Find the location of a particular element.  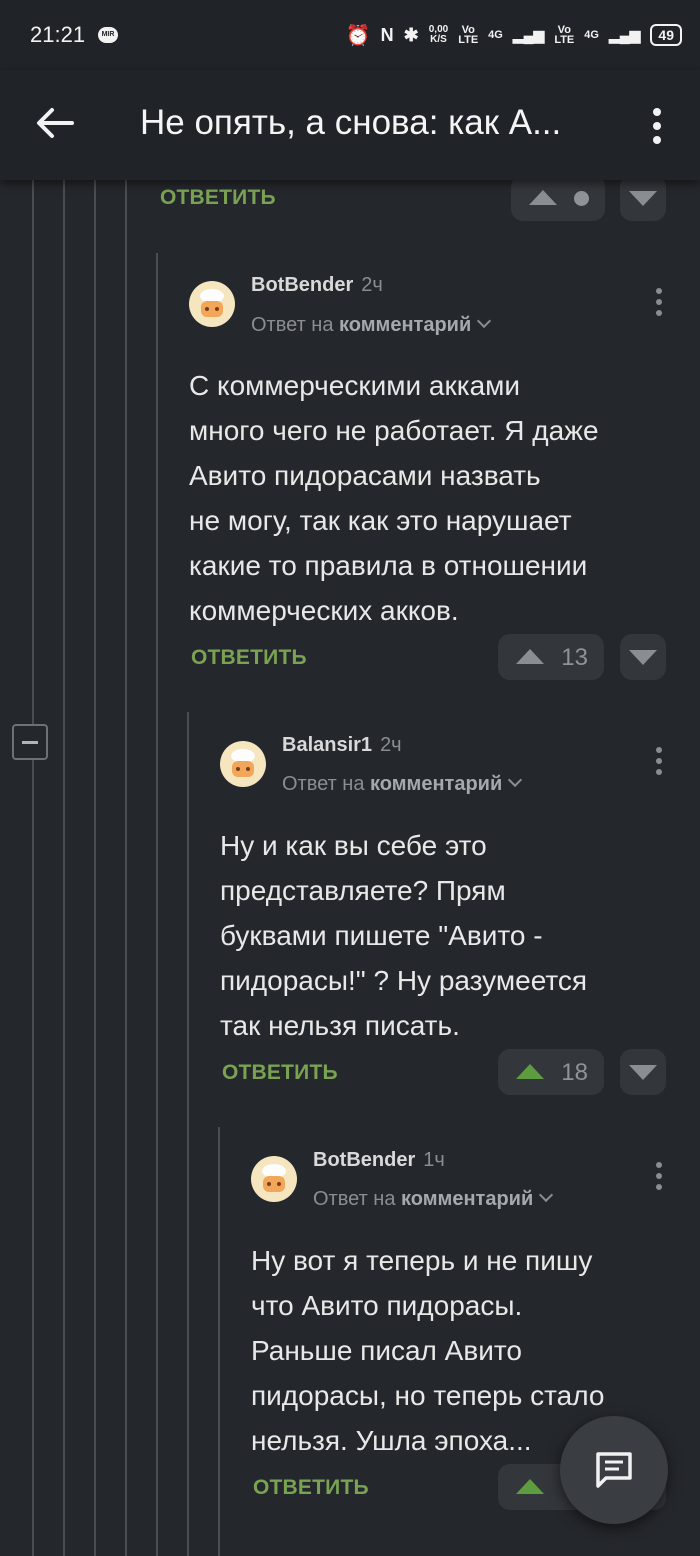

battery-level: 49 is located at coordinates (666, 35).